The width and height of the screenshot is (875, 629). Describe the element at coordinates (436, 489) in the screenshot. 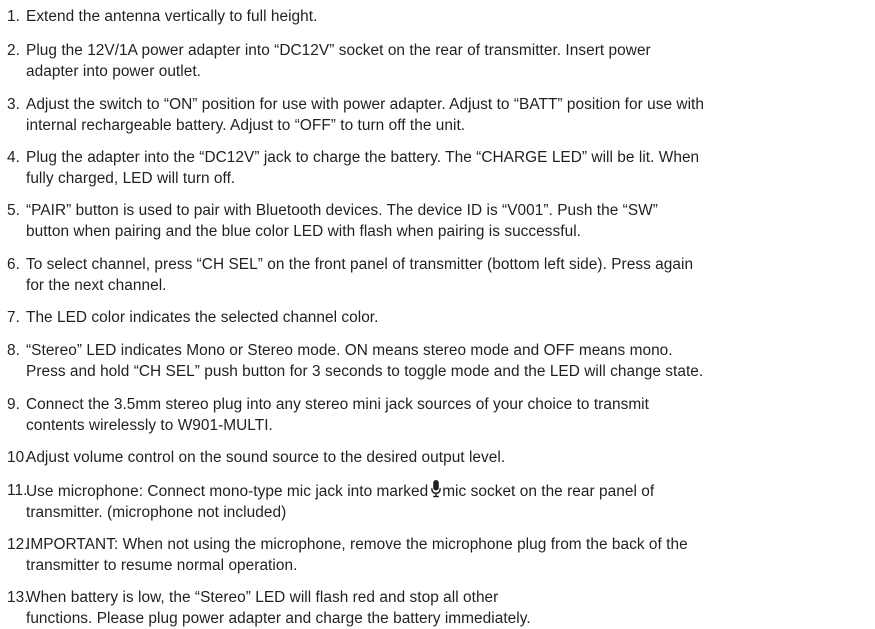

I see `microphone-icon` at that location.